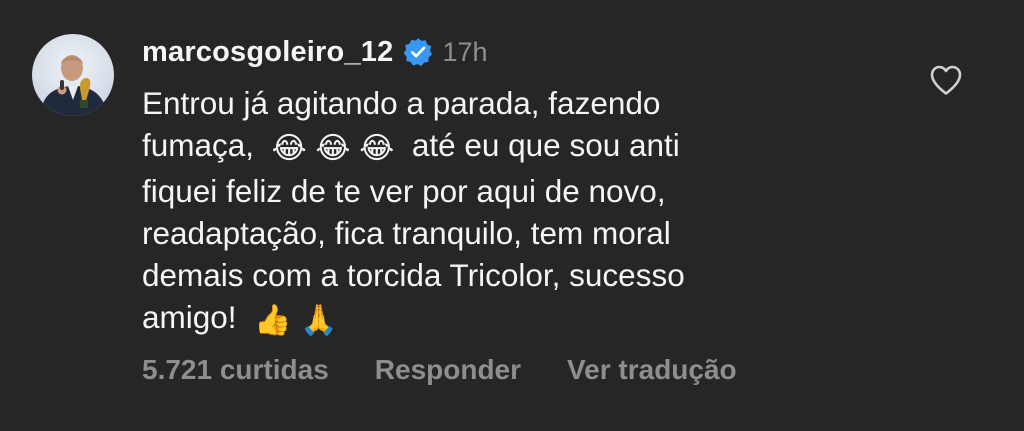 The height and width of the screenshot is (431, 1024). Describe the element at coordinates (74, 85) in the screenshot. I see `avatar-image` at that location.